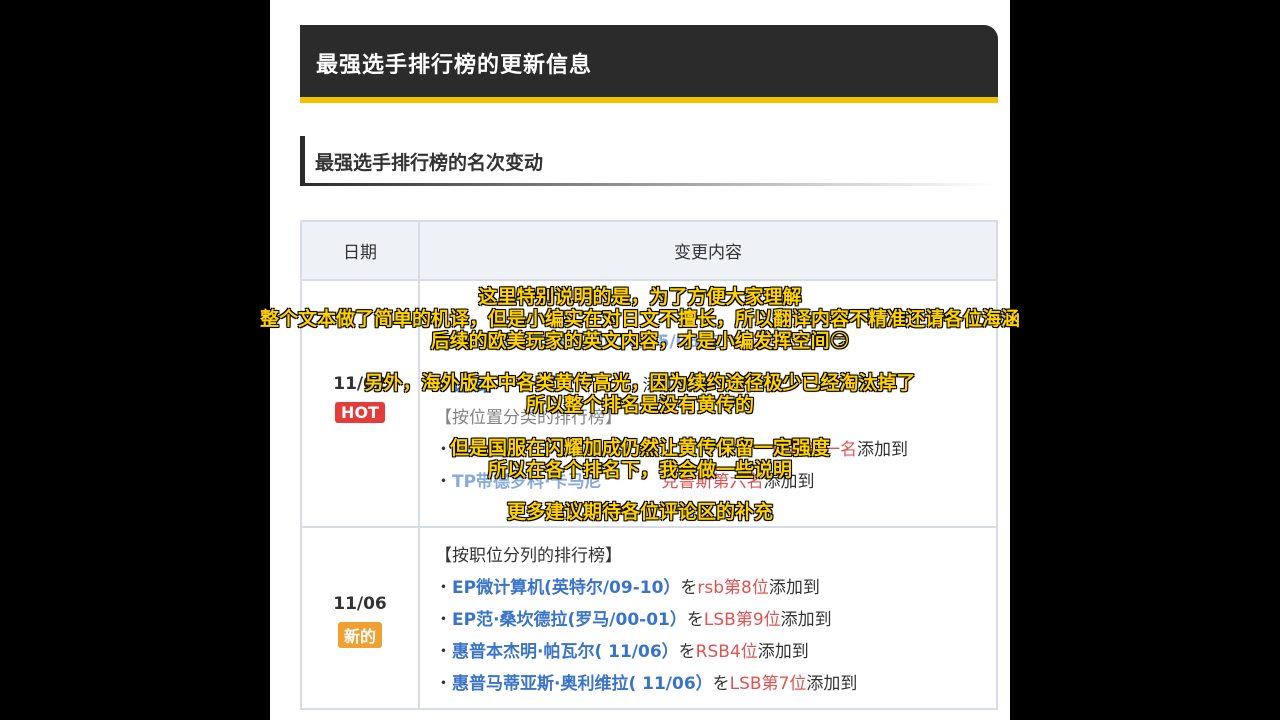 This screenshot has width=1280, height=720. I want to click on section-title: 最强选手排行榜的名次变动, so click(429, 163).